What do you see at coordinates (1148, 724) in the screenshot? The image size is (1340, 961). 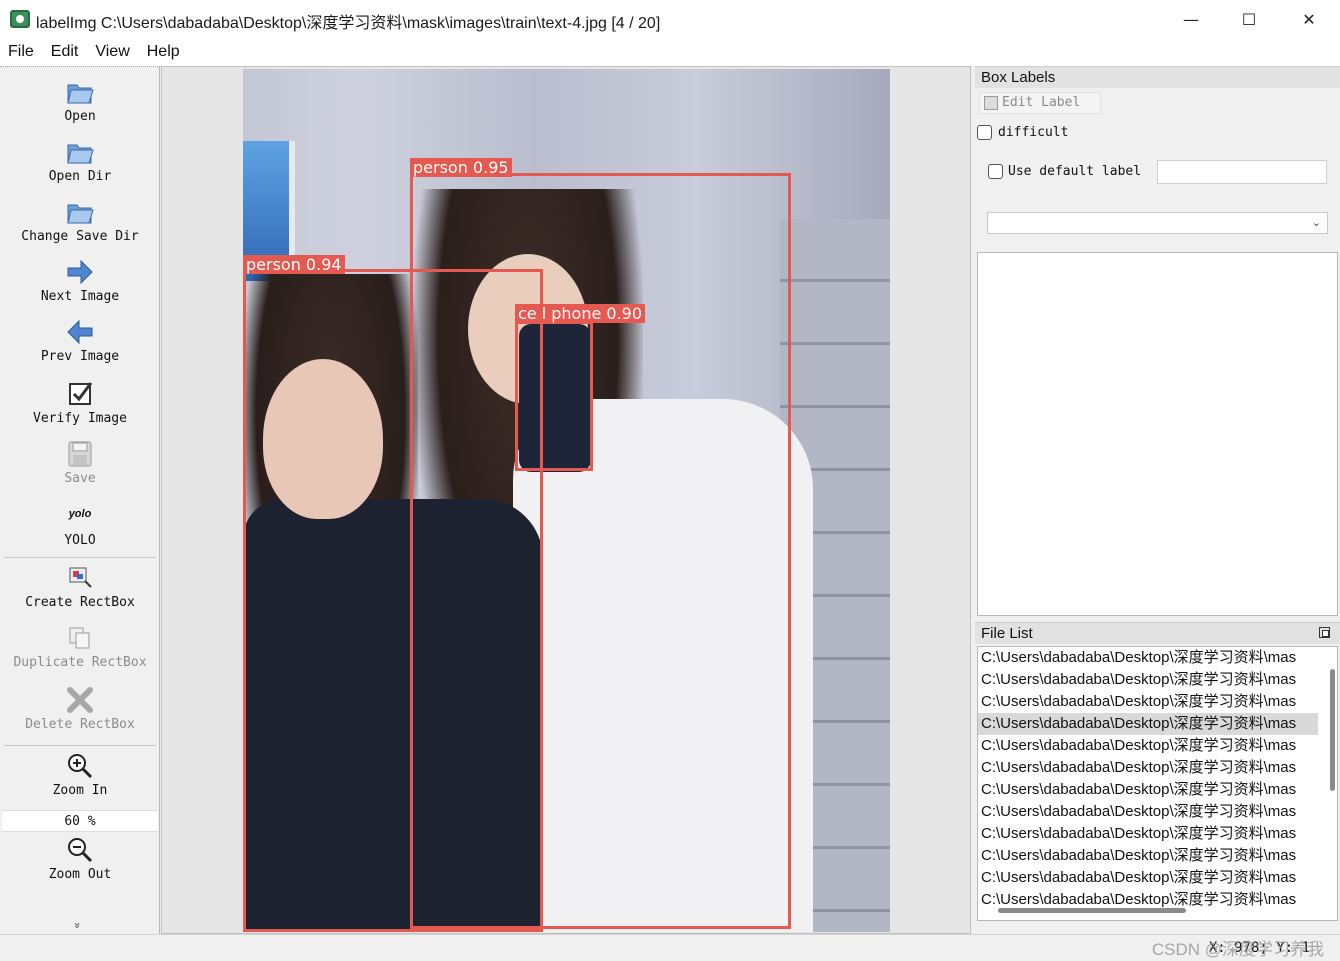 I see `file-list-item-selected: C:\Users\dabadaba\Desktop\深度学习资料\mas` at bounding box center [1148, 724].